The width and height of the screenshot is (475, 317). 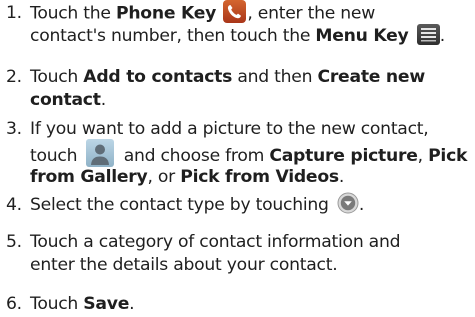 I want to click on capture-picture-label: Capture picture, so click(x=343, y=156).